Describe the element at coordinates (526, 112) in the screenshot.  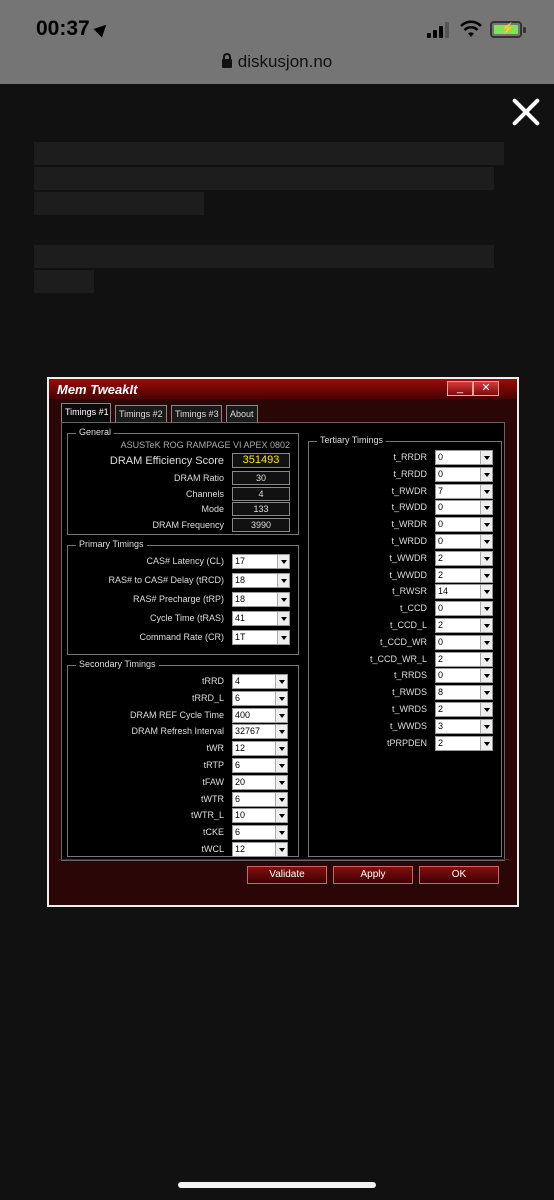
I see `close-icon` at that location.